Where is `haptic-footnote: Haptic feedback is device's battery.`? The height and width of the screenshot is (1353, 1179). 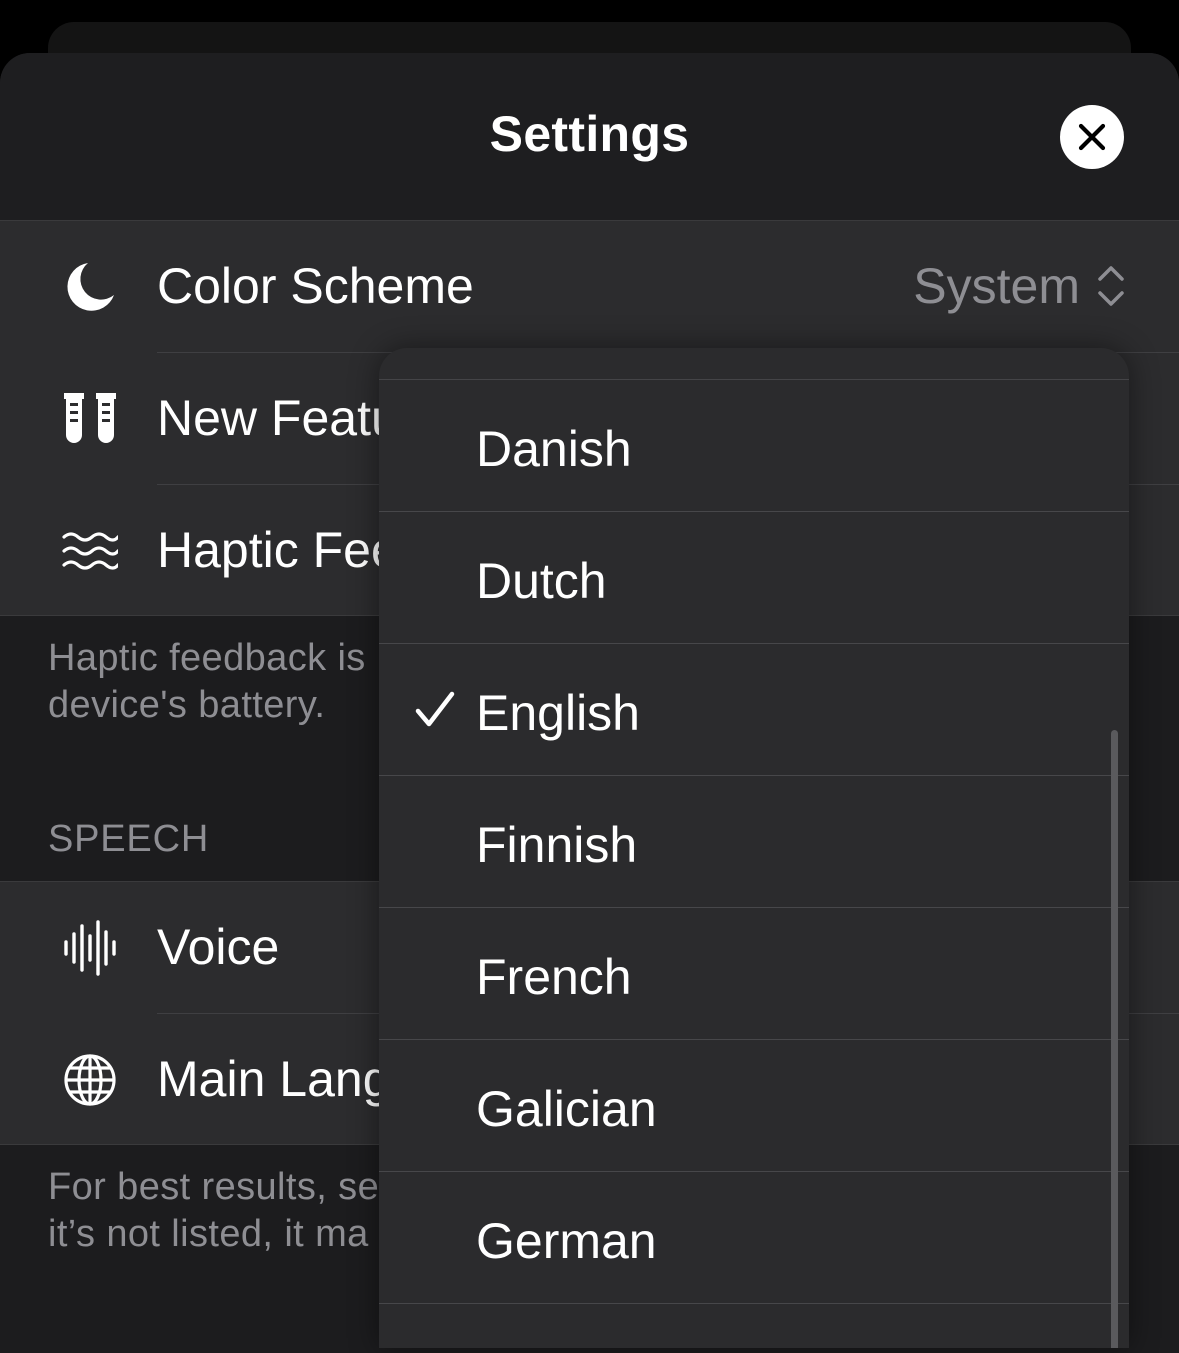 haptic-footnote: Haptic feedback is device's battery. is located at coordinates (207, 681).